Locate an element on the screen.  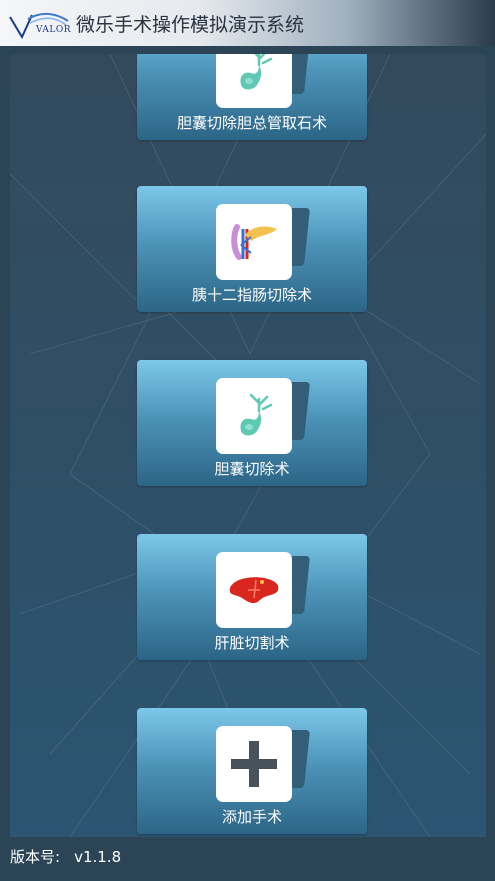
add-surgery-card: 添加手术 is located at coordinates (252, 771).